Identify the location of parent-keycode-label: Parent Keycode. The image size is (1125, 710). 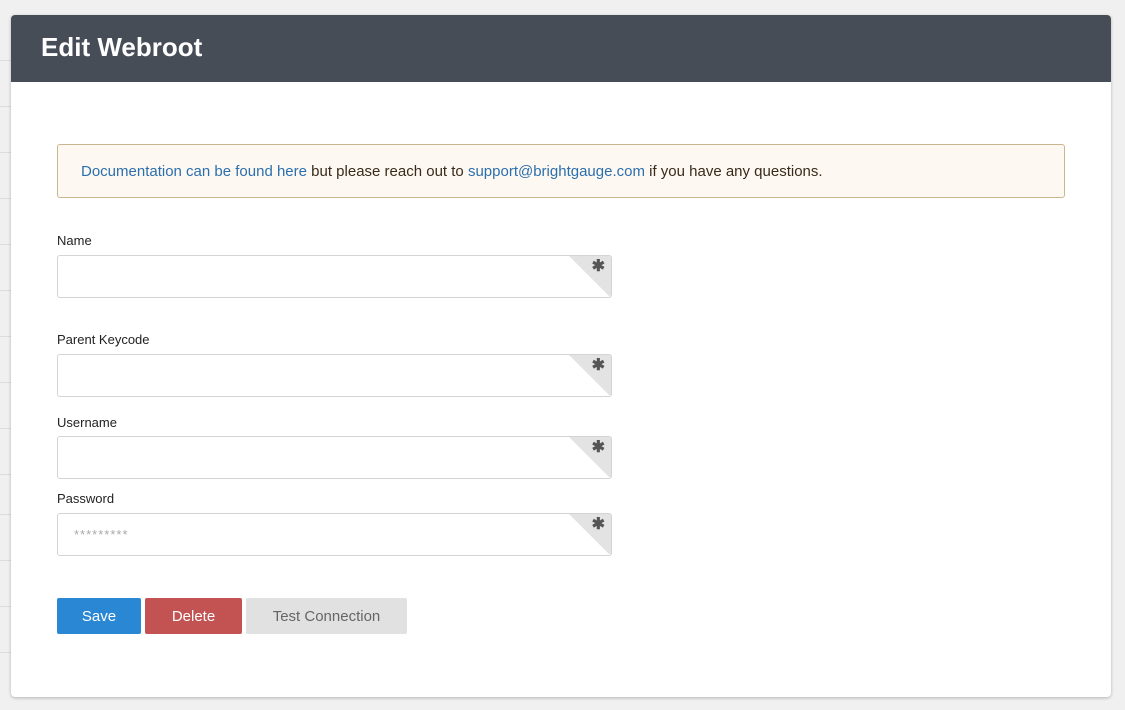
(103, 339).